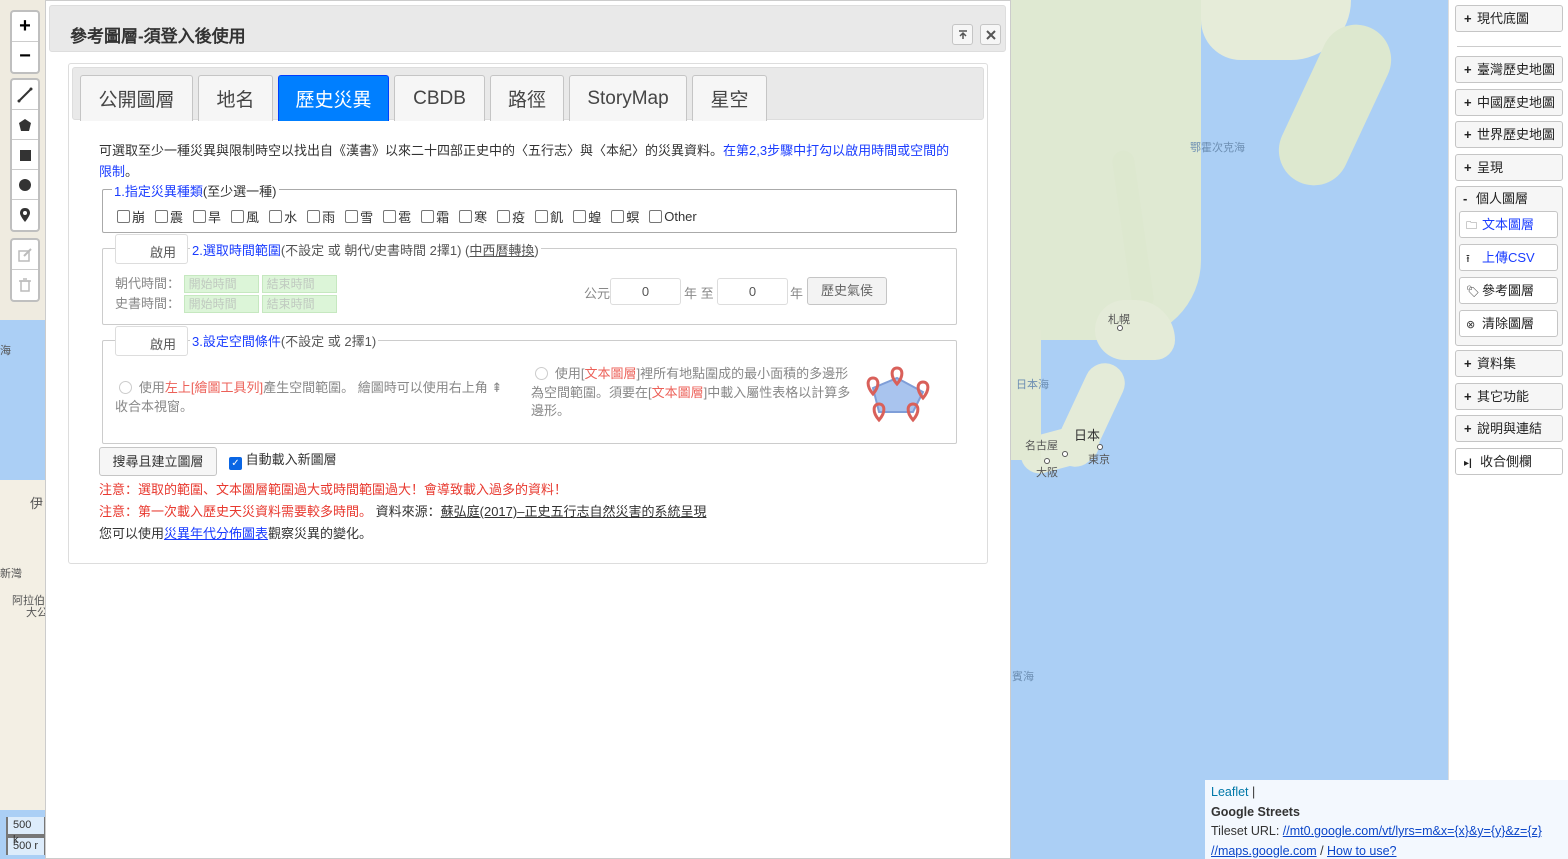 This screenshot has width=1568, height=859. Describe the element at coordinates (1509, 18) in the screenshot. I see `sidebar-modern-basemap: + 現代底圖` at that location.